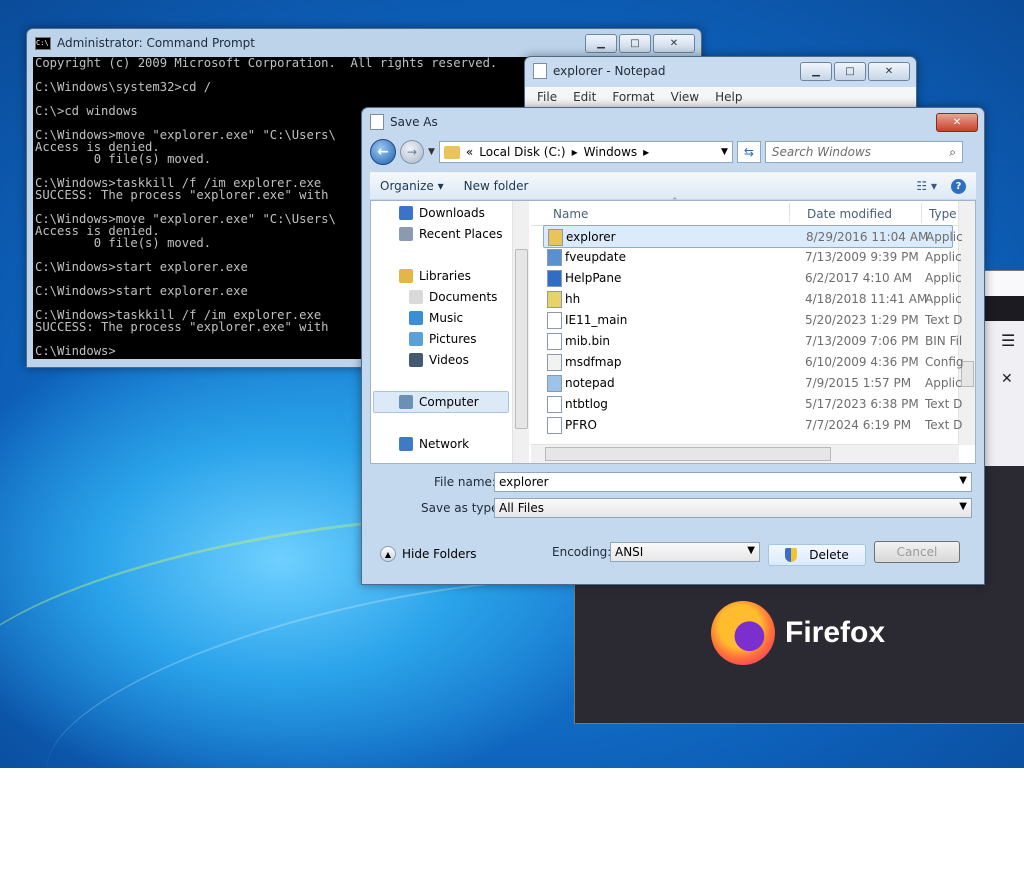  Describe the element at coordinates (591, 236) in the screenshot. I see `file-name: explorer` at that location.